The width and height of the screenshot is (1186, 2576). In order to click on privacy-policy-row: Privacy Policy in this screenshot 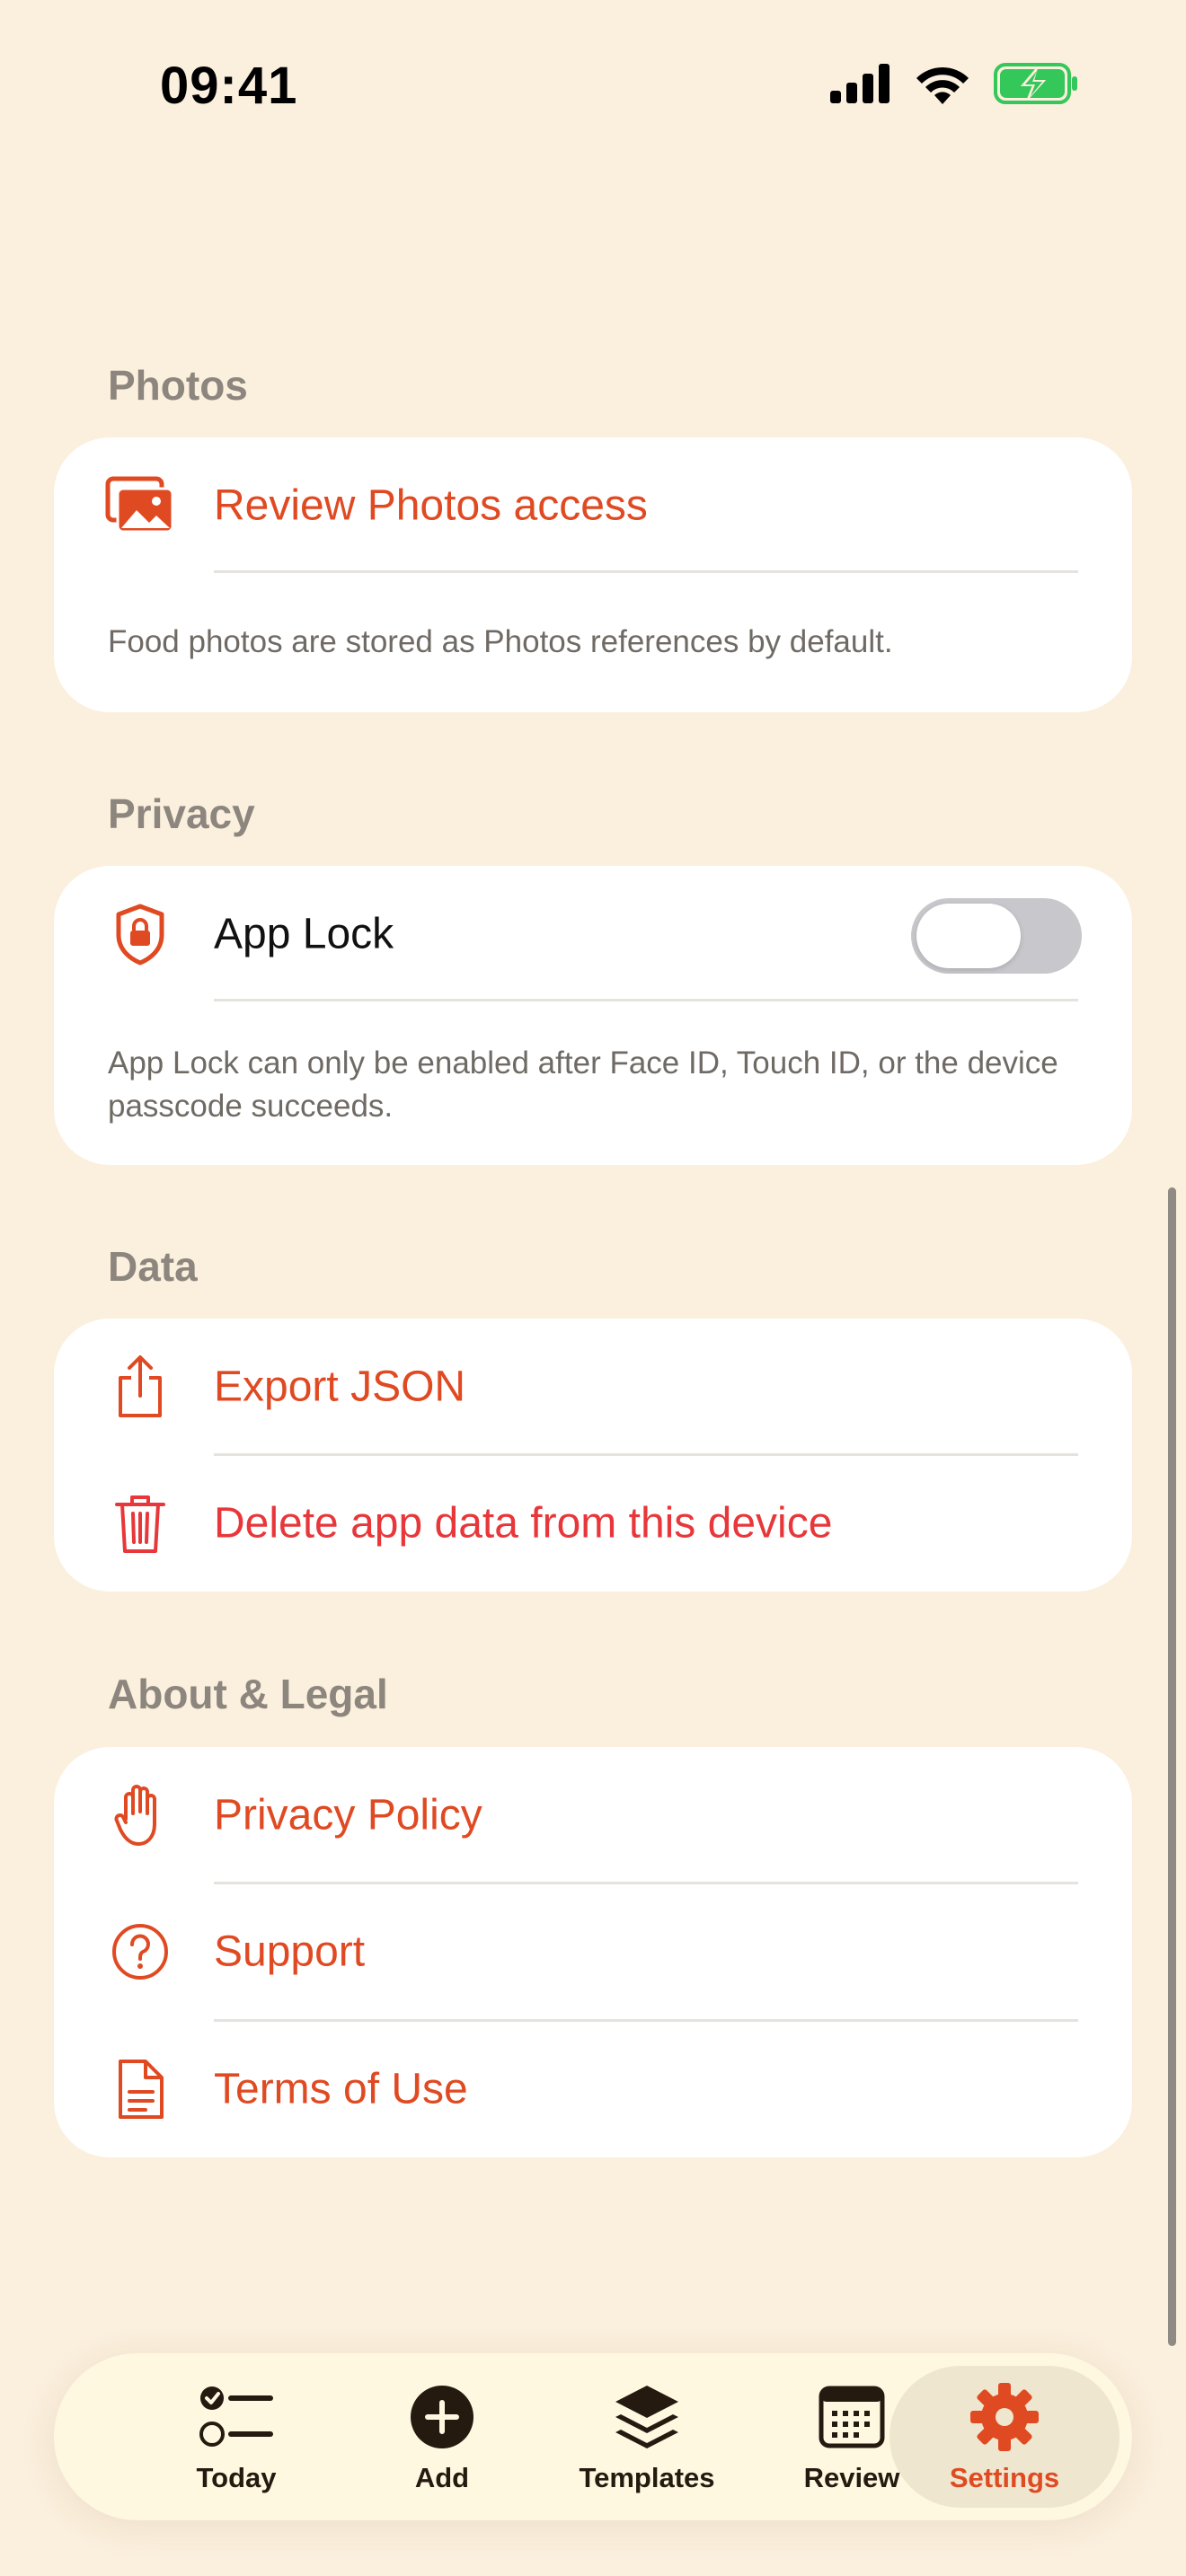, I will do `click(593, 1815)`.